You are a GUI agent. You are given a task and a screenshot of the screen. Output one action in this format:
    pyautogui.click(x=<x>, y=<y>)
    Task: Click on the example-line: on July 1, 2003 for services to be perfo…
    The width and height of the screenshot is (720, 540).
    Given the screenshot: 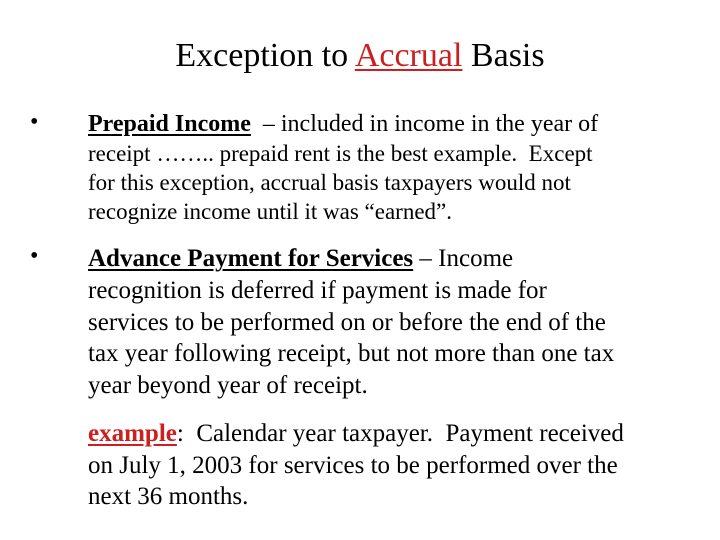 What is the action you would take?
    pyautogui.click(x=353, y=465)
    